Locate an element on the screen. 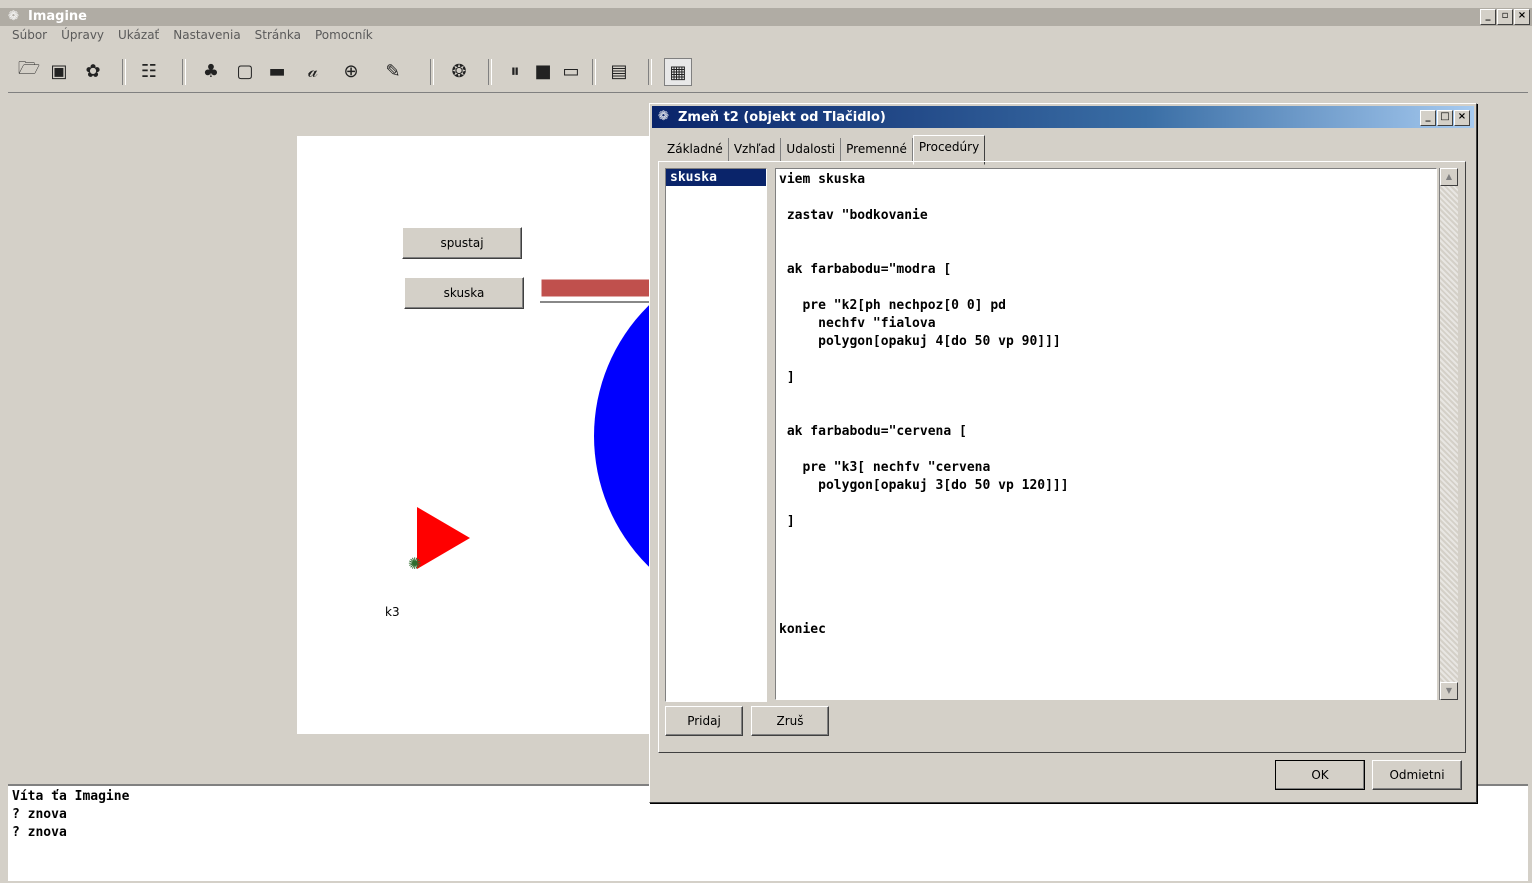  menu-item-nastavenia: Nastavenia is located at coordinates (206, 38).